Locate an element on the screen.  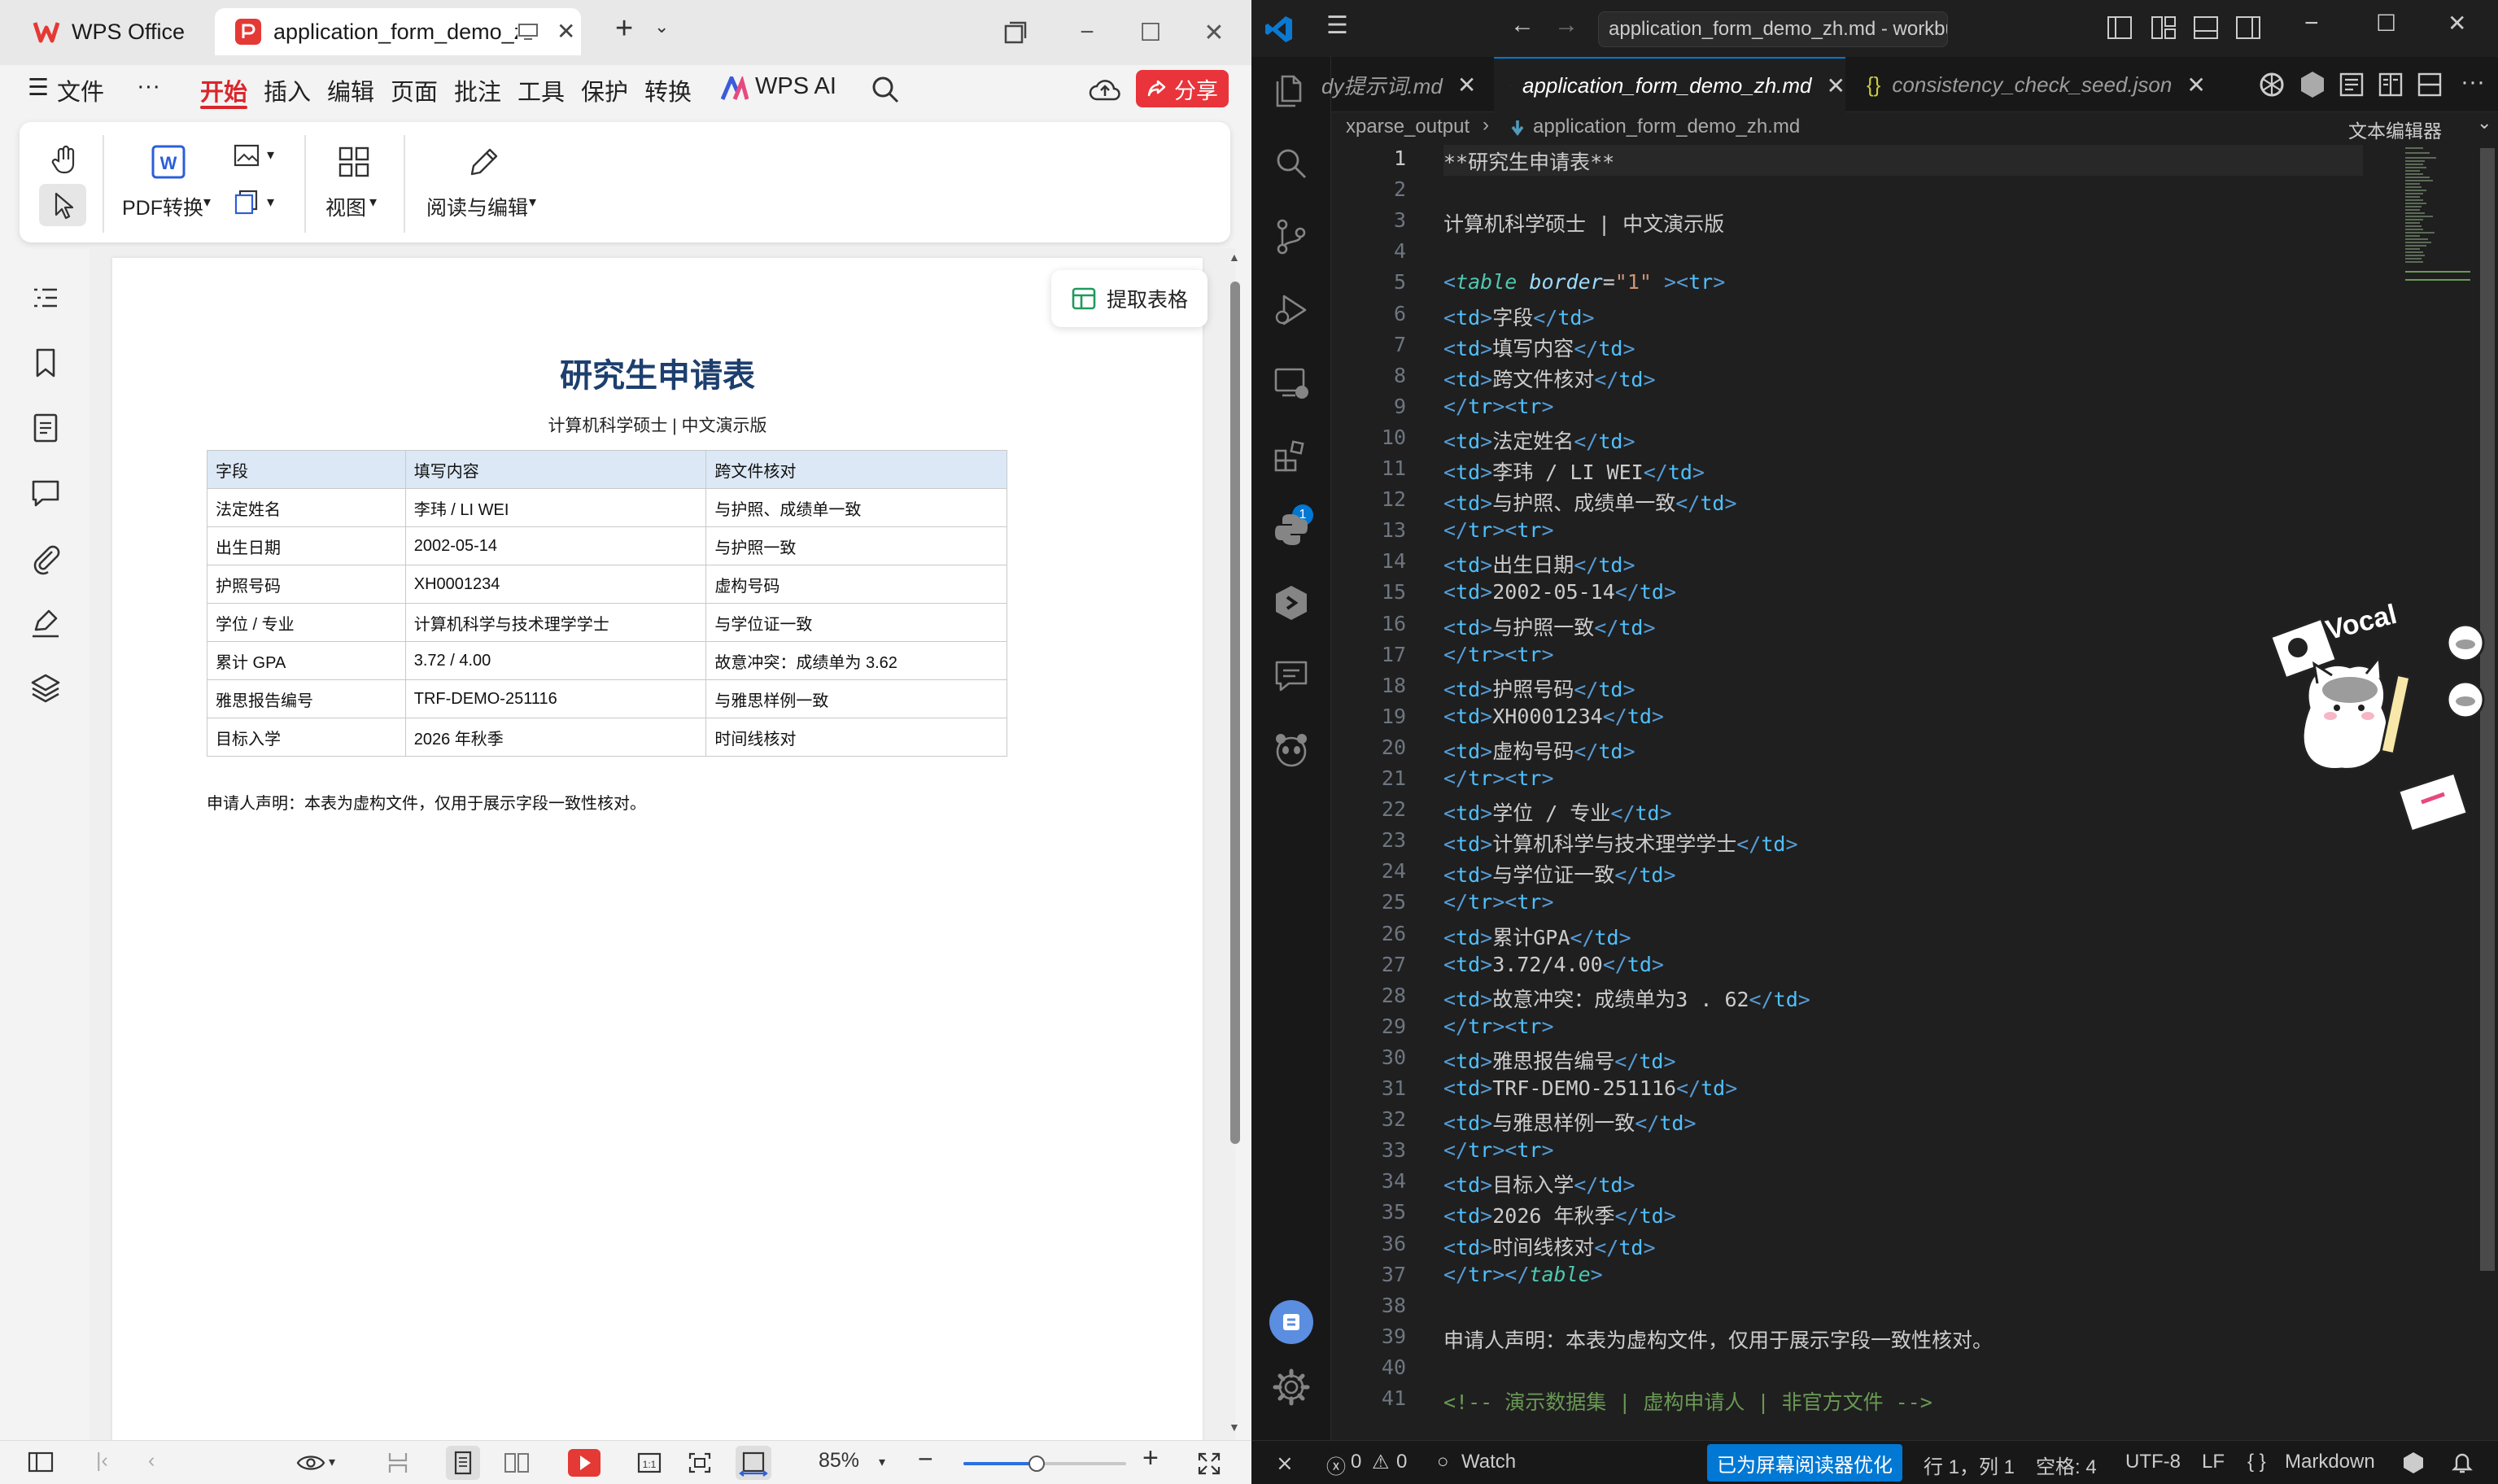
indentation: 空格: 4 is located at coordinates (2066, 1465).